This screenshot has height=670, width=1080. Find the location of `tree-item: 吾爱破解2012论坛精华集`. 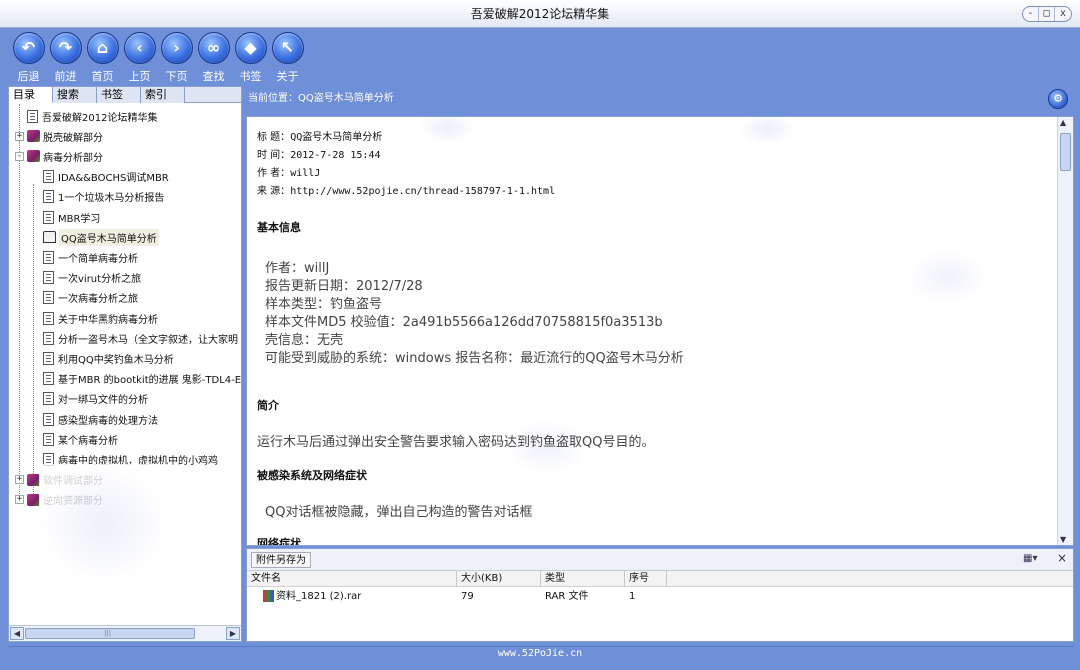

tree-item: 吾爱破解2012论坛精华集 is located at coordinates (86, 116).